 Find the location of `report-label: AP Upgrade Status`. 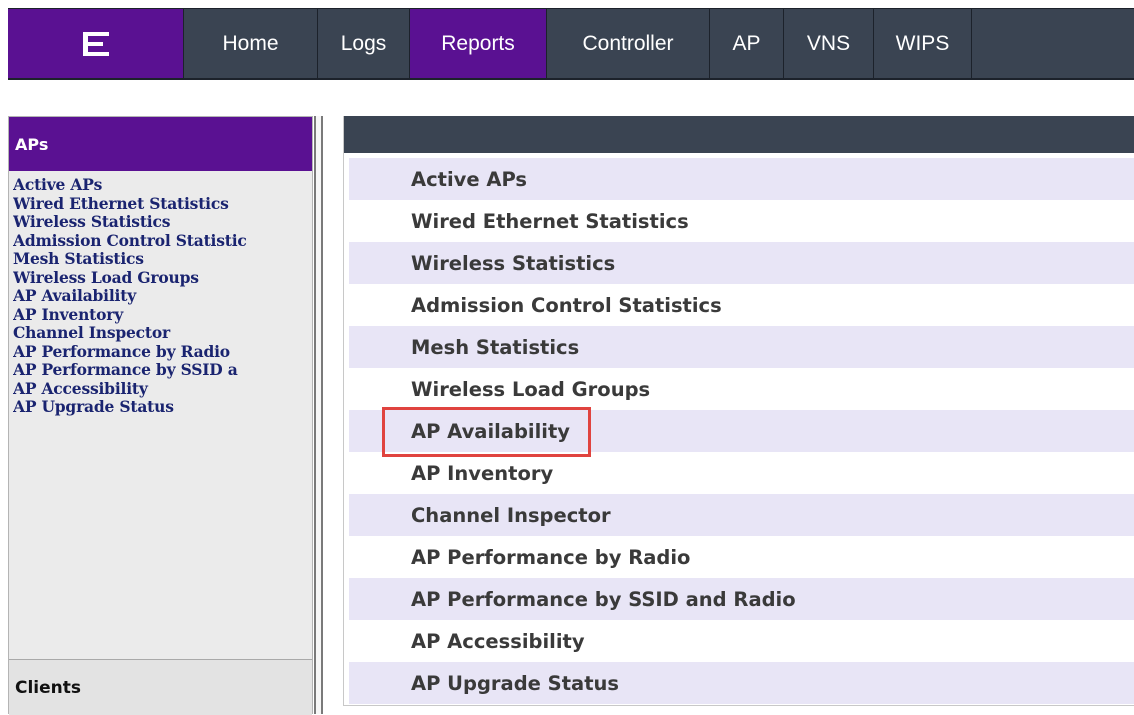

report-label: AP Upgrade Status is located at coordinates (515, 683).